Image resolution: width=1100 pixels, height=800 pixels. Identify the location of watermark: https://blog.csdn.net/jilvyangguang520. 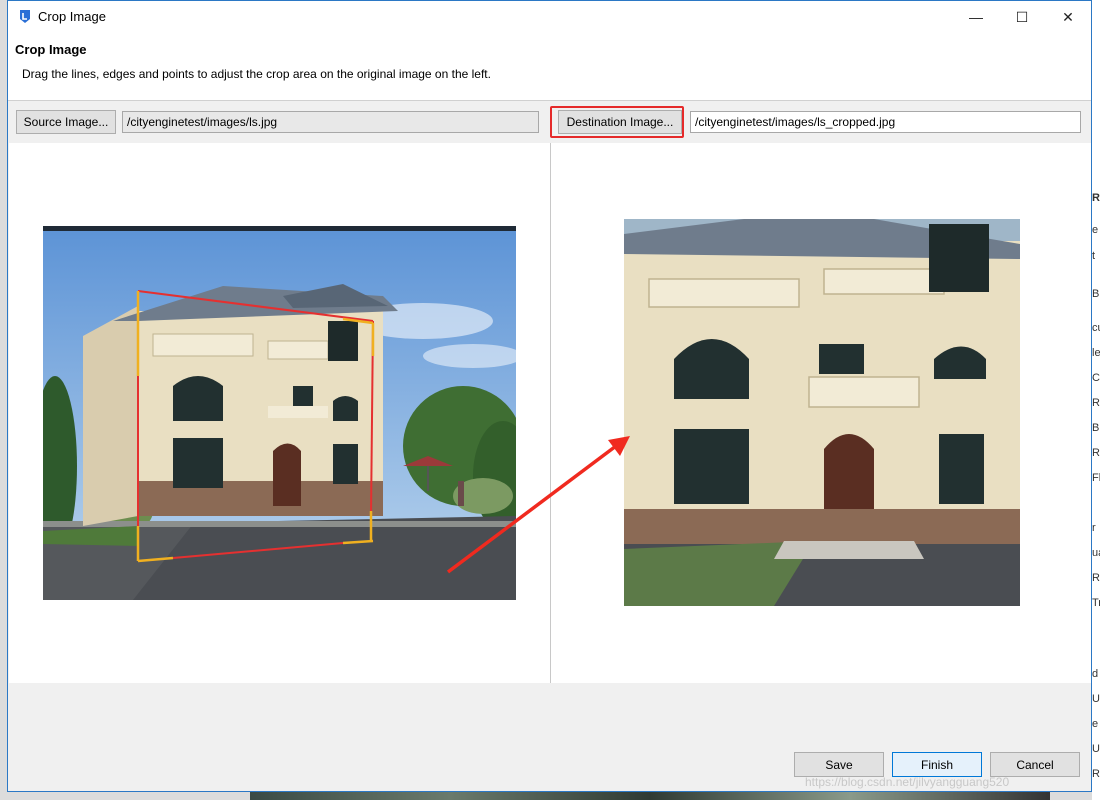
(907, 782).